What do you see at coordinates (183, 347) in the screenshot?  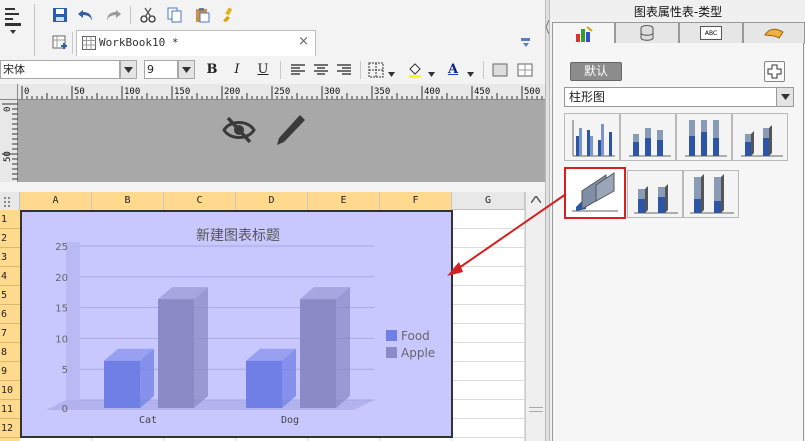 I see `bar-apple-cat` at bounding box center [183, 347].